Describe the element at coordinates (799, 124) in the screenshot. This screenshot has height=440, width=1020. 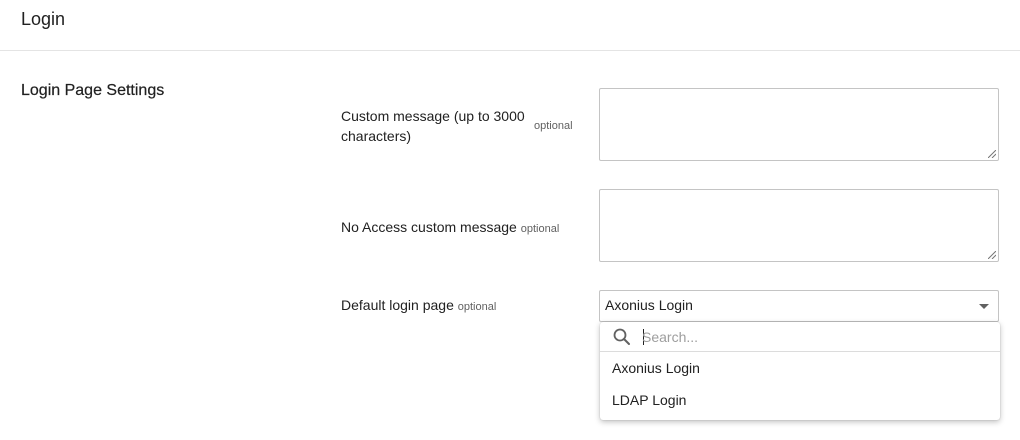
I see `custom-message-textarea` at that location.